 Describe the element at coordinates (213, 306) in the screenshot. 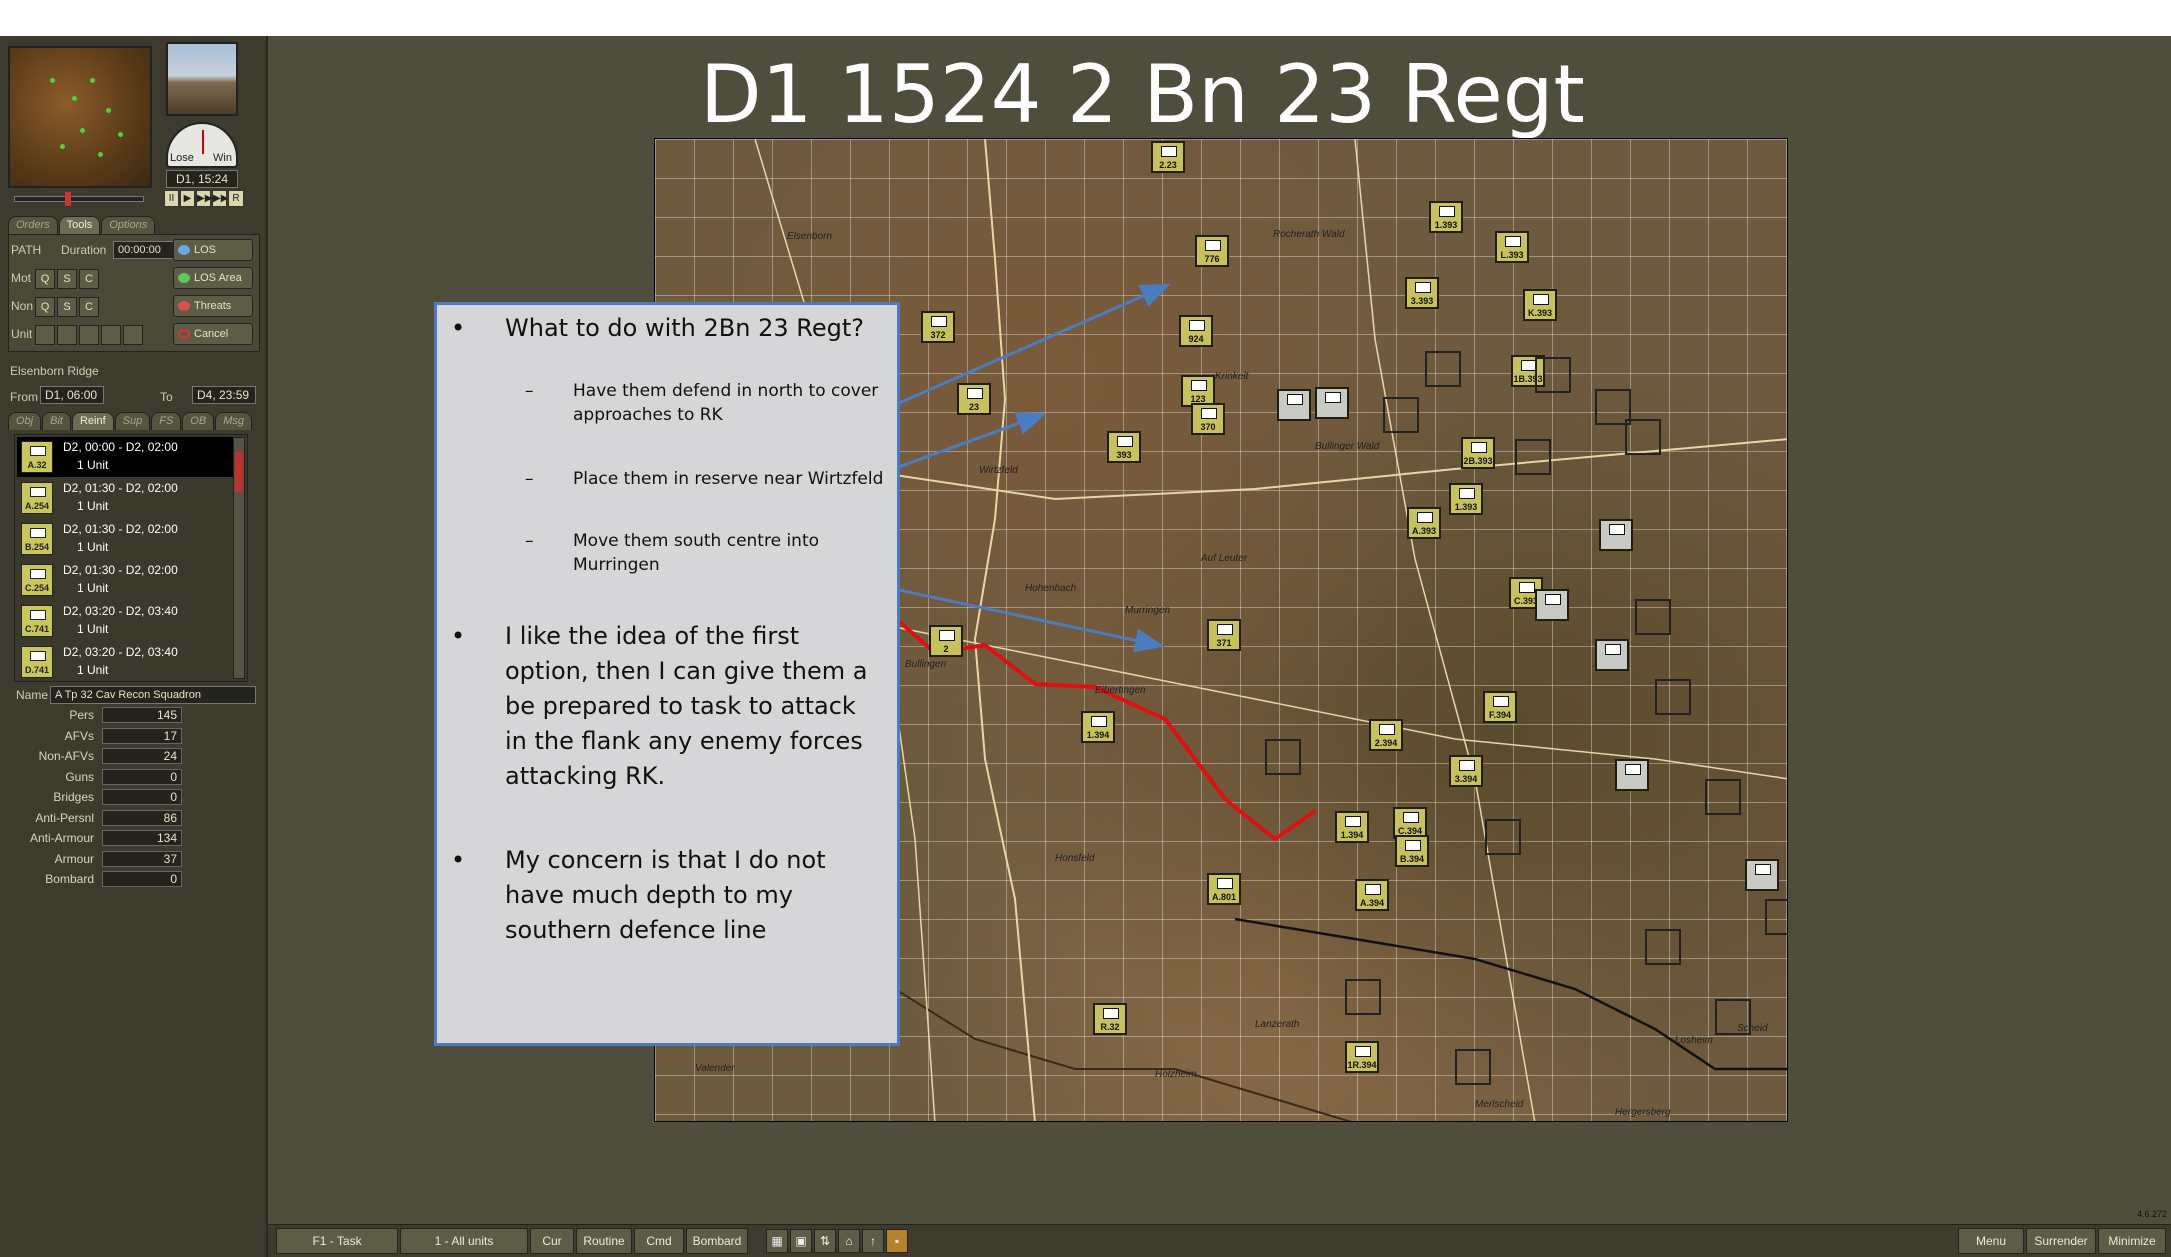

I see `threats-button: Threats` at that location.